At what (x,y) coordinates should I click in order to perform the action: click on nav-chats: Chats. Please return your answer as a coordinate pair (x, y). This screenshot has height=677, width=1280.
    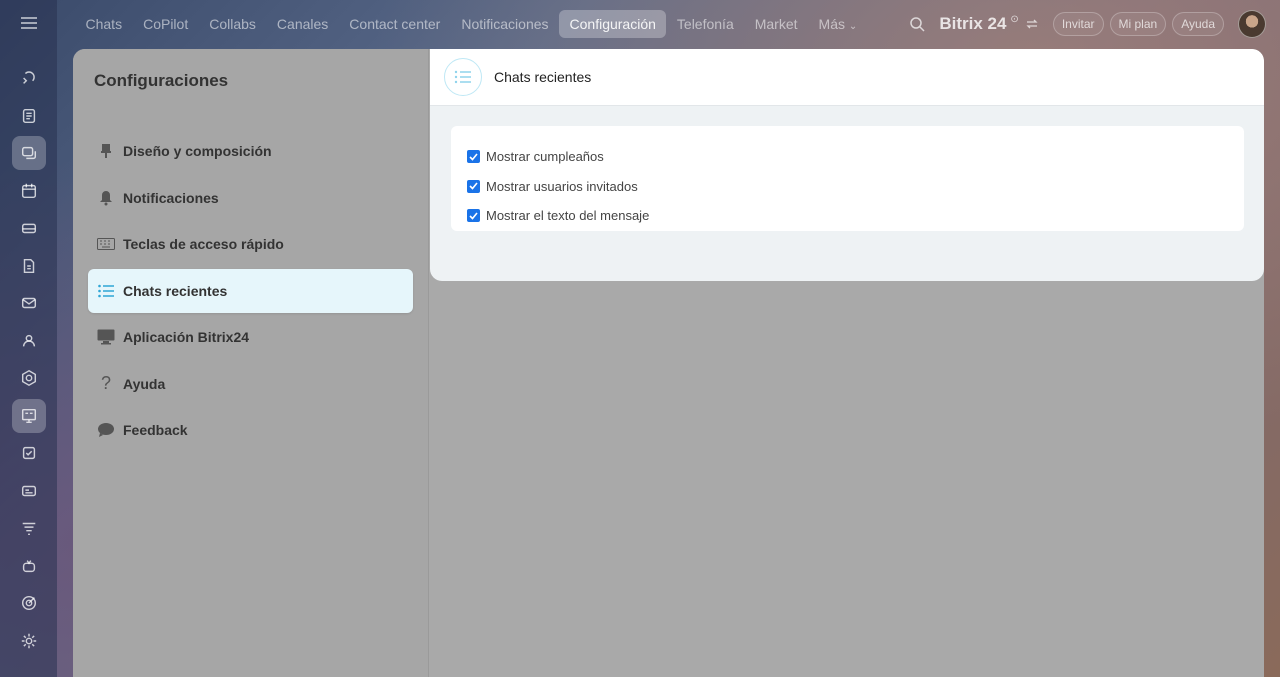
    Looking at the image, I should click on (104, 24).